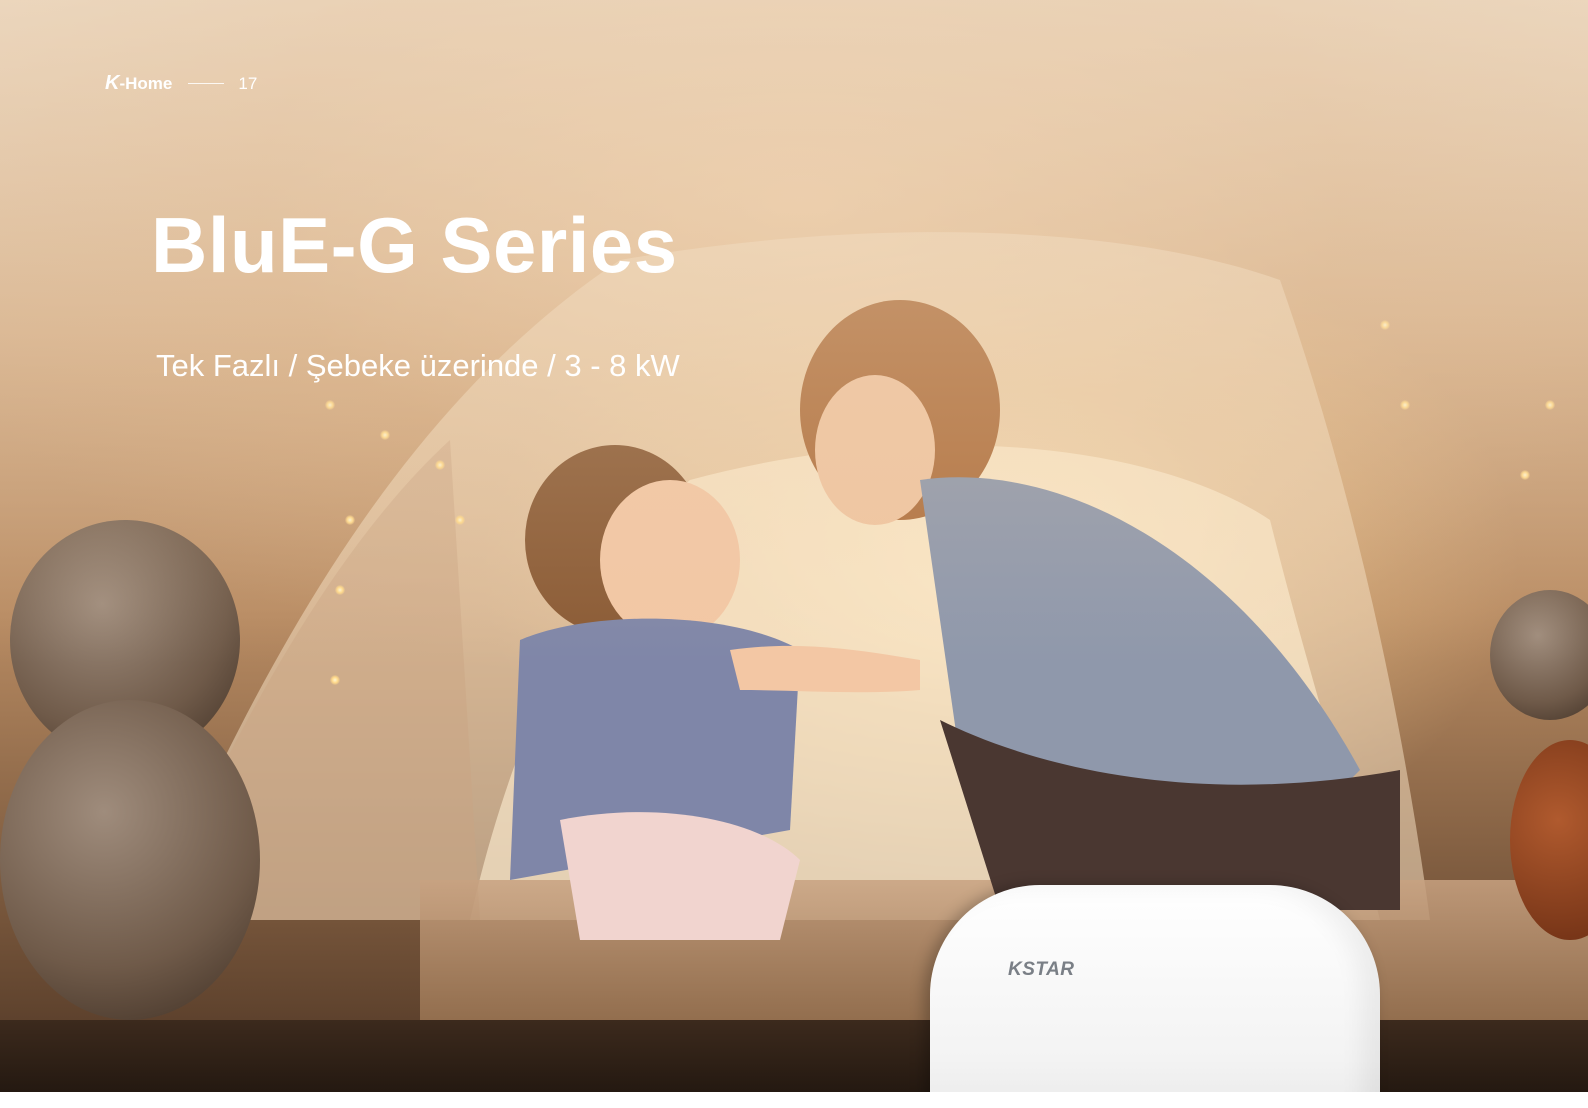 Image resolution: width=1588 pixels, height=1108 pixels. I want to click on brand-logo: K -Home, so click(138, 83).